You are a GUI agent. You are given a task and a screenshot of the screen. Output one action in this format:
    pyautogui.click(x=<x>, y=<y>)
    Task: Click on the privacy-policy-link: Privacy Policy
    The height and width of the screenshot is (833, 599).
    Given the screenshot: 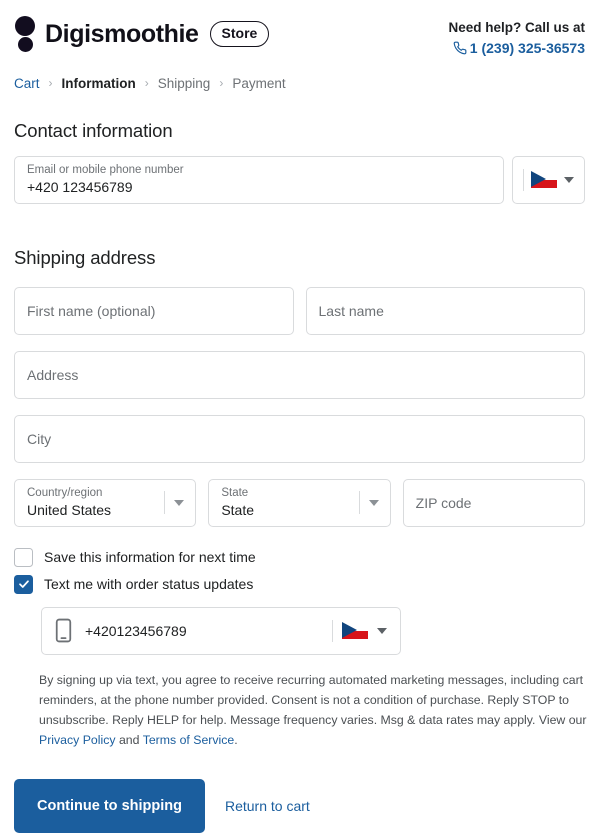 What is the action you would take?
    pyautogui.click(x=77, y=740)
    